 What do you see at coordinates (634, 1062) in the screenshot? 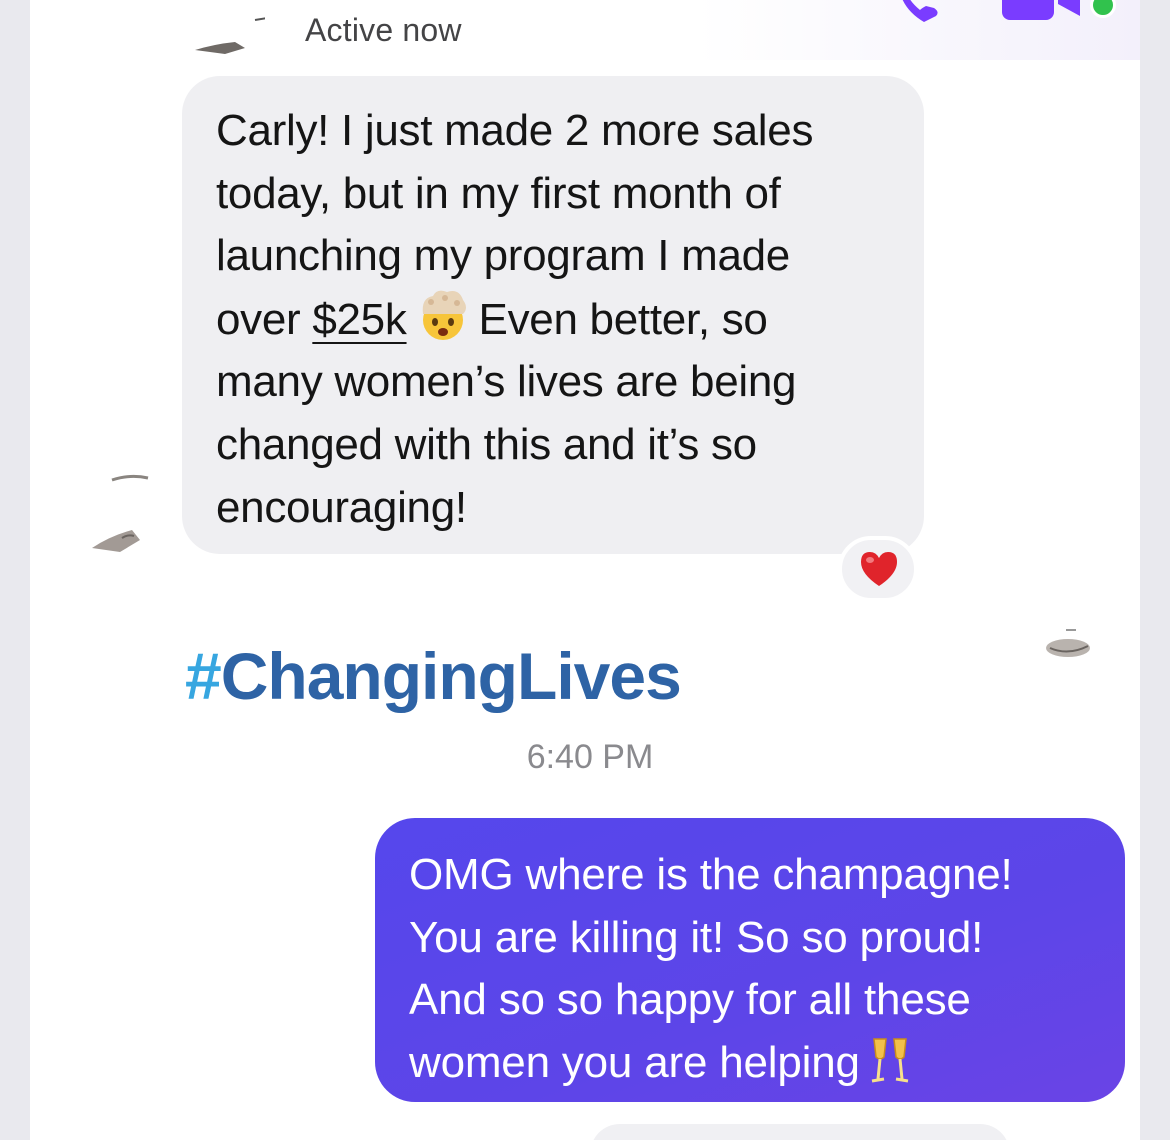
I see `message-text: women you are helping` at bounding box center [634, 1062].